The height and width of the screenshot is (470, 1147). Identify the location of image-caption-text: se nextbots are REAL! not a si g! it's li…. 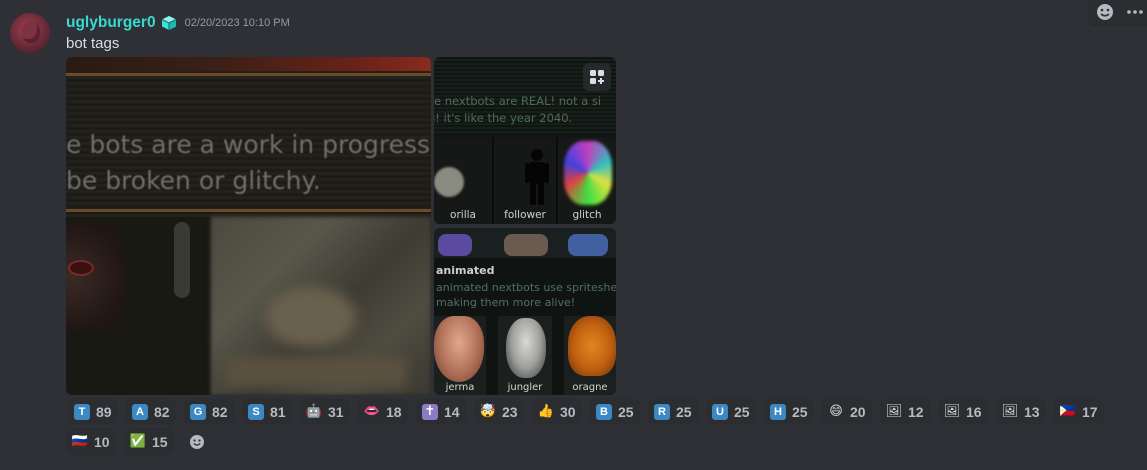
(518, 109).